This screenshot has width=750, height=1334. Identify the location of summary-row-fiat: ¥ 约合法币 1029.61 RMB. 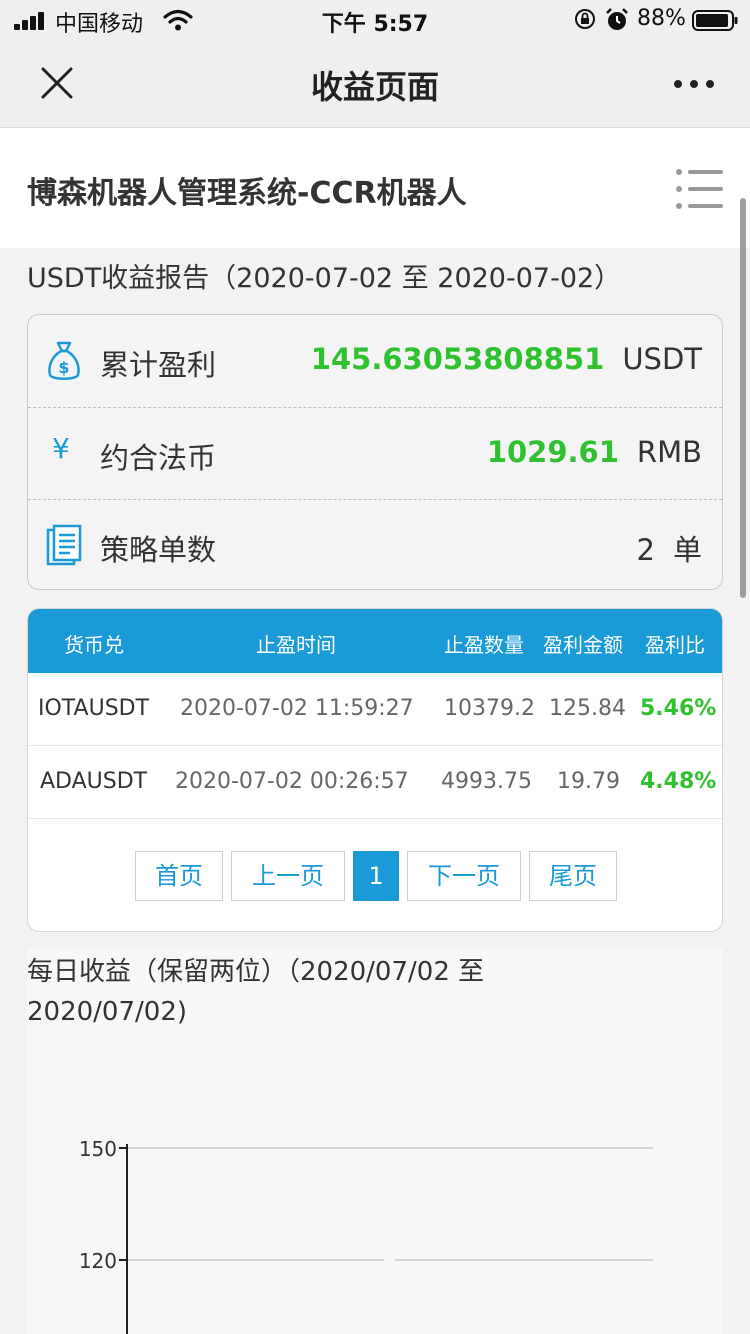
(375, 453).